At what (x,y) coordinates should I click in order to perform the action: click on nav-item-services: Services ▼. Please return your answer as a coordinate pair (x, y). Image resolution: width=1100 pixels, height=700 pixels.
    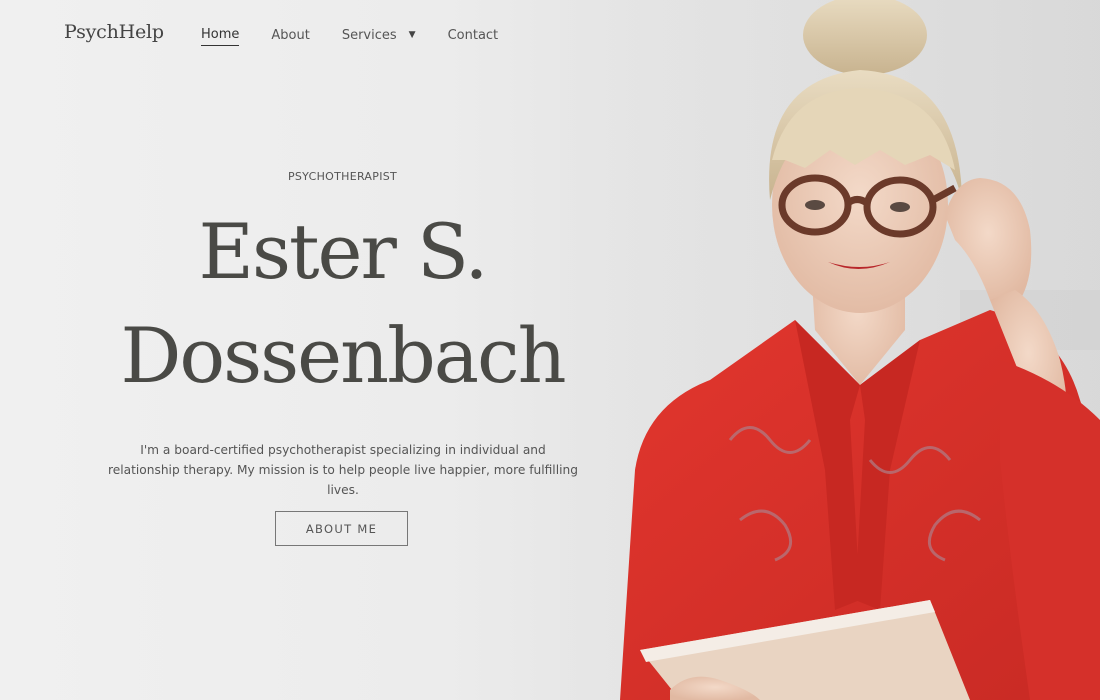
    Looking at the image, I should click on (379, 37).